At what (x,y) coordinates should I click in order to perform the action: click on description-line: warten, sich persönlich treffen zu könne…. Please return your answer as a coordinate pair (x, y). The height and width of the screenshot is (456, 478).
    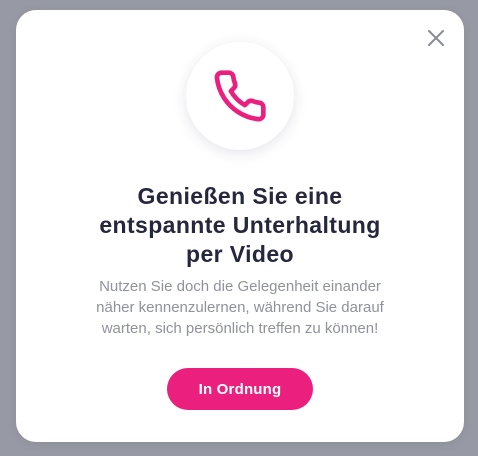
    Looking at the image, I should click on (240, 328).